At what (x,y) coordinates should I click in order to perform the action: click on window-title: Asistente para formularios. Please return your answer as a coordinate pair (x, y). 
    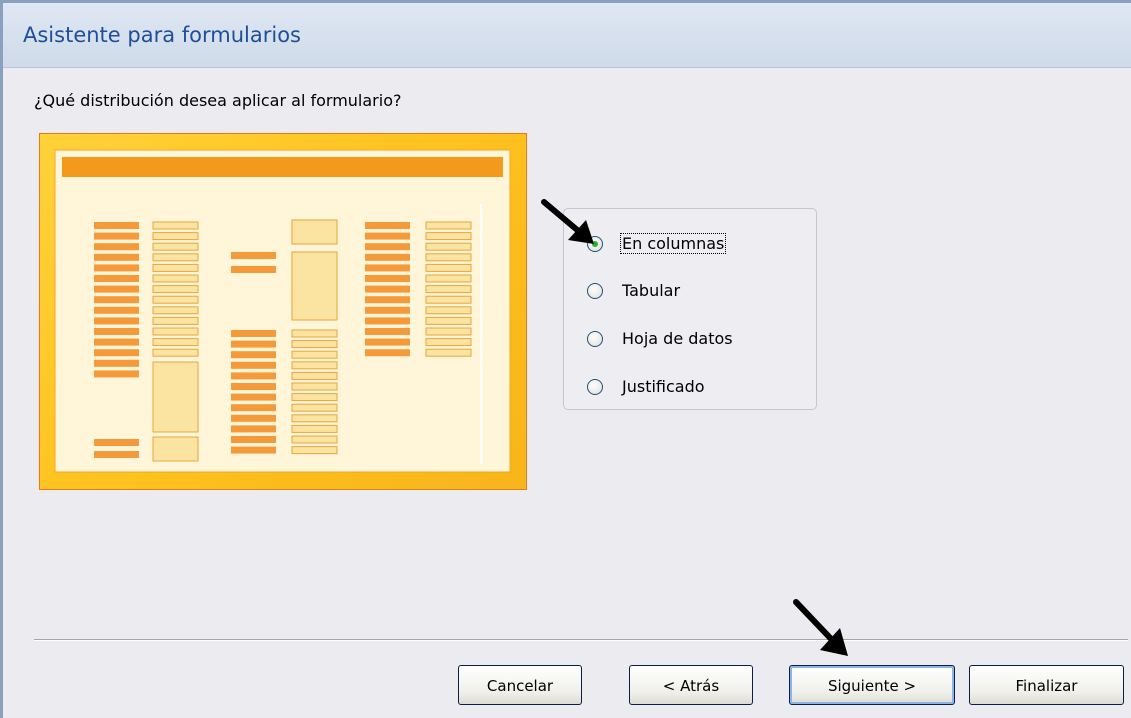
    Looking at the image, I should click on (162, 35).